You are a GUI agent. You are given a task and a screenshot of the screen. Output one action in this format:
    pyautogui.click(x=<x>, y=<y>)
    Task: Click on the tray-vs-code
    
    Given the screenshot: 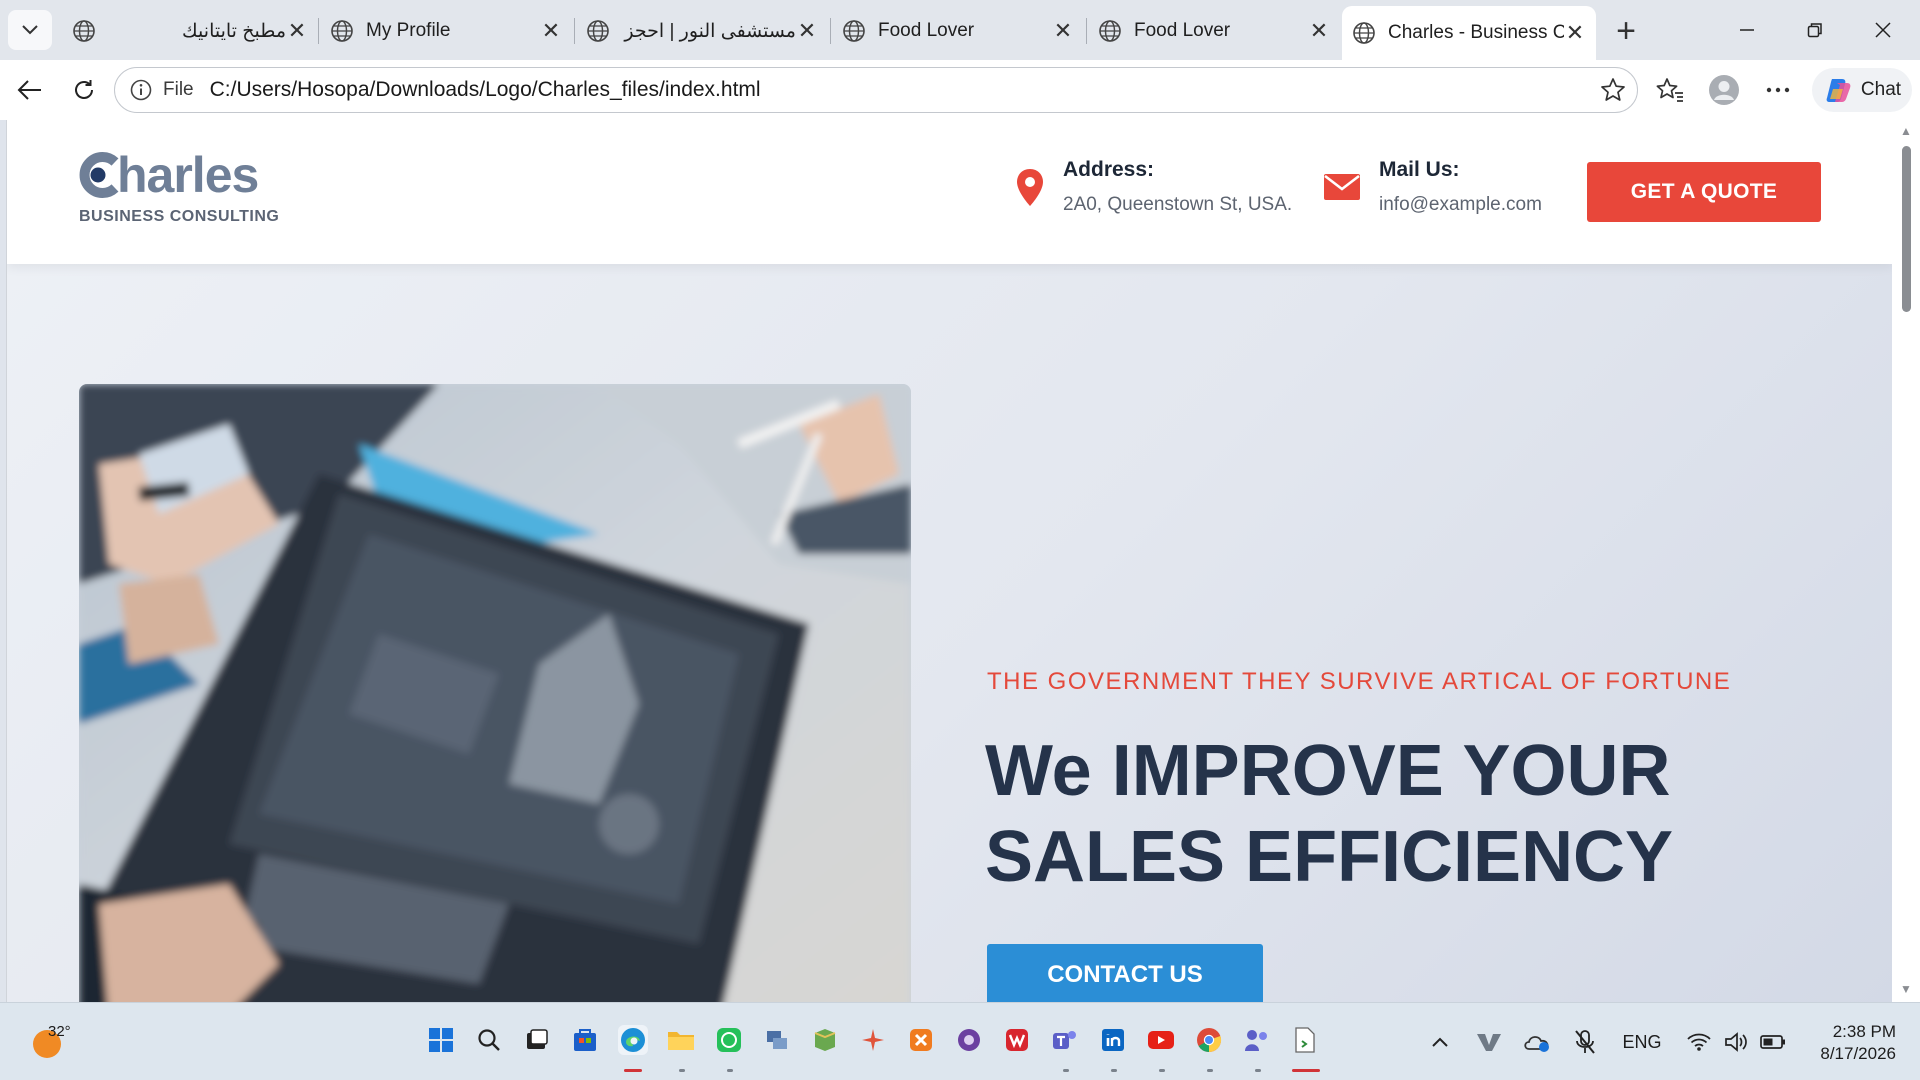 What is the action you would take?
    pyautogui.click(x=1489, y=1042)
    